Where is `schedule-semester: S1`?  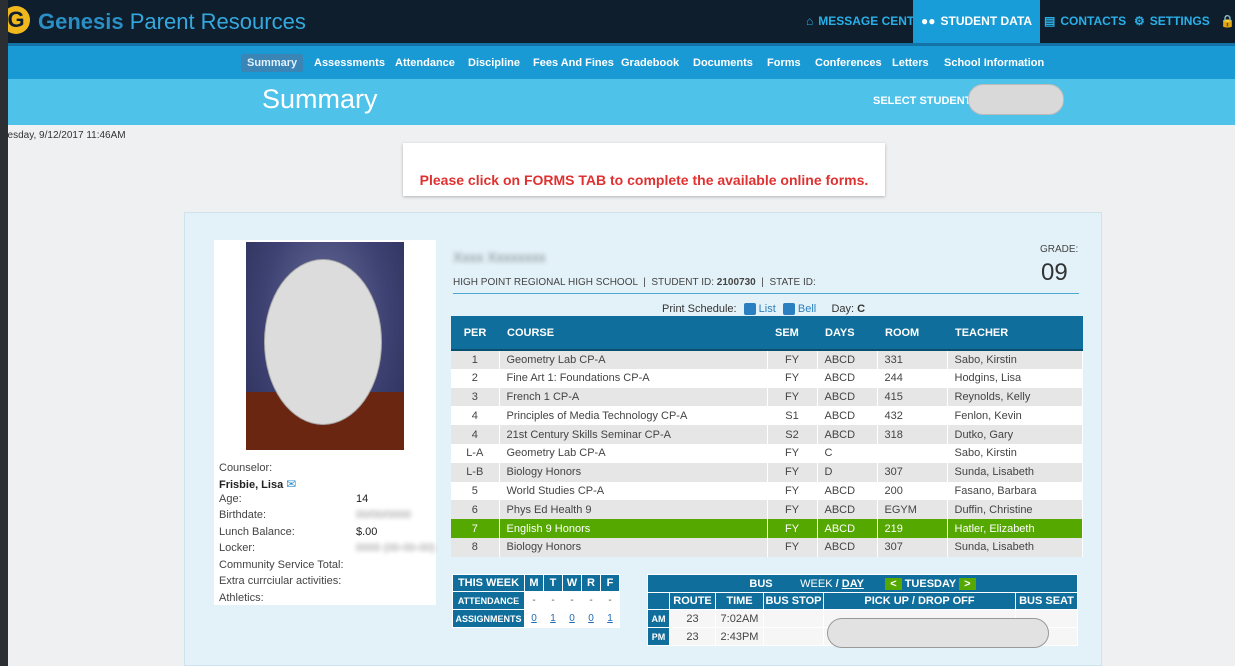
schedule-semester: S1 is located at coordinates (792, 416).